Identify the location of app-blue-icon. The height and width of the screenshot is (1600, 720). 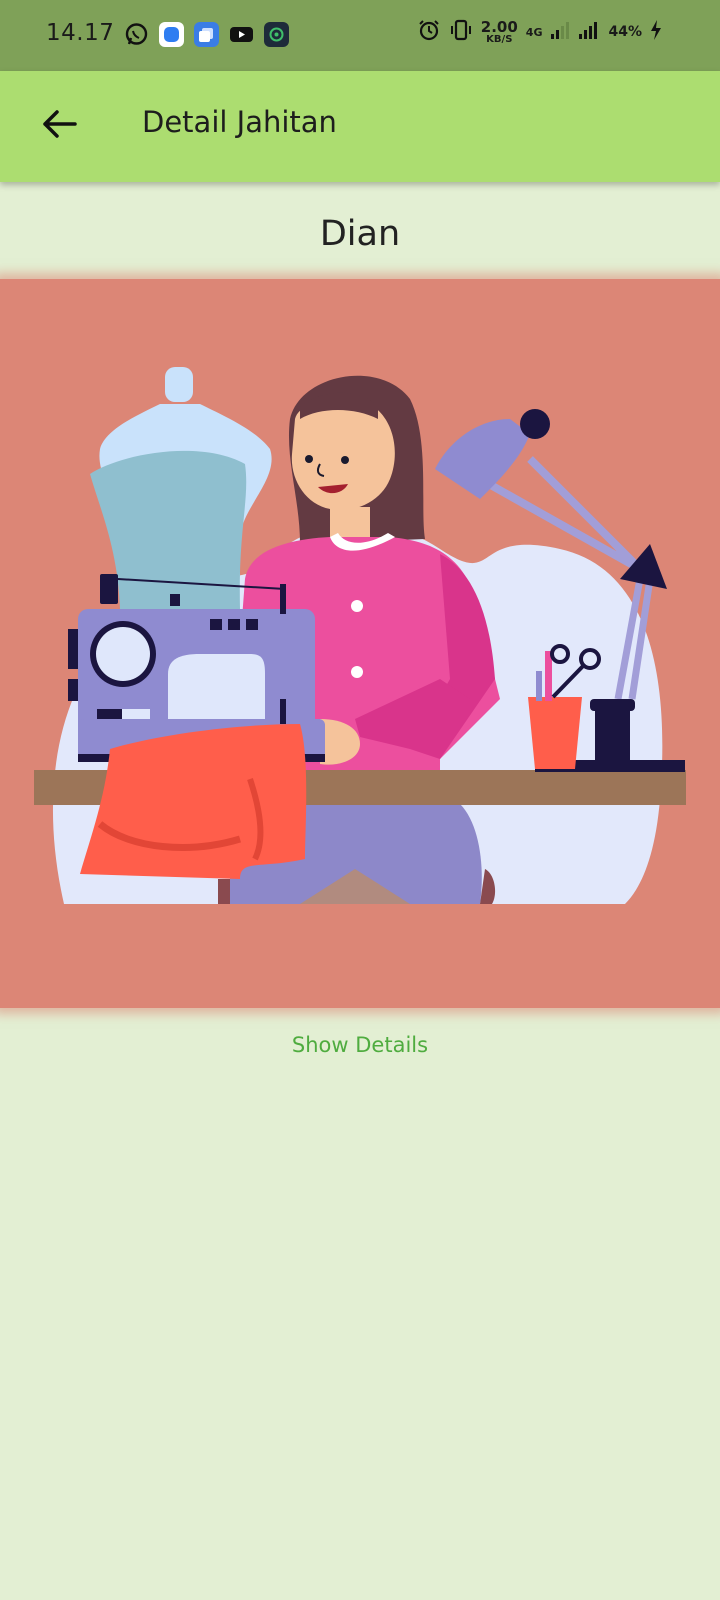
(171, 34).